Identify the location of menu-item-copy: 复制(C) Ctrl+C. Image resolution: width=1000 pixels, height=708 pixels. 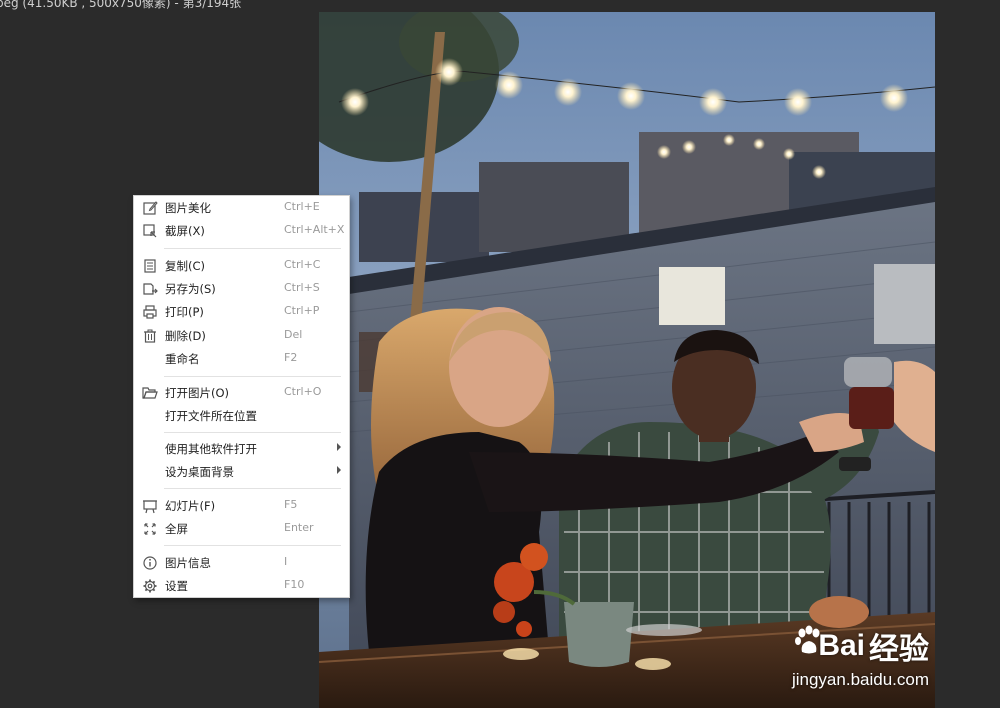
(241, 265).